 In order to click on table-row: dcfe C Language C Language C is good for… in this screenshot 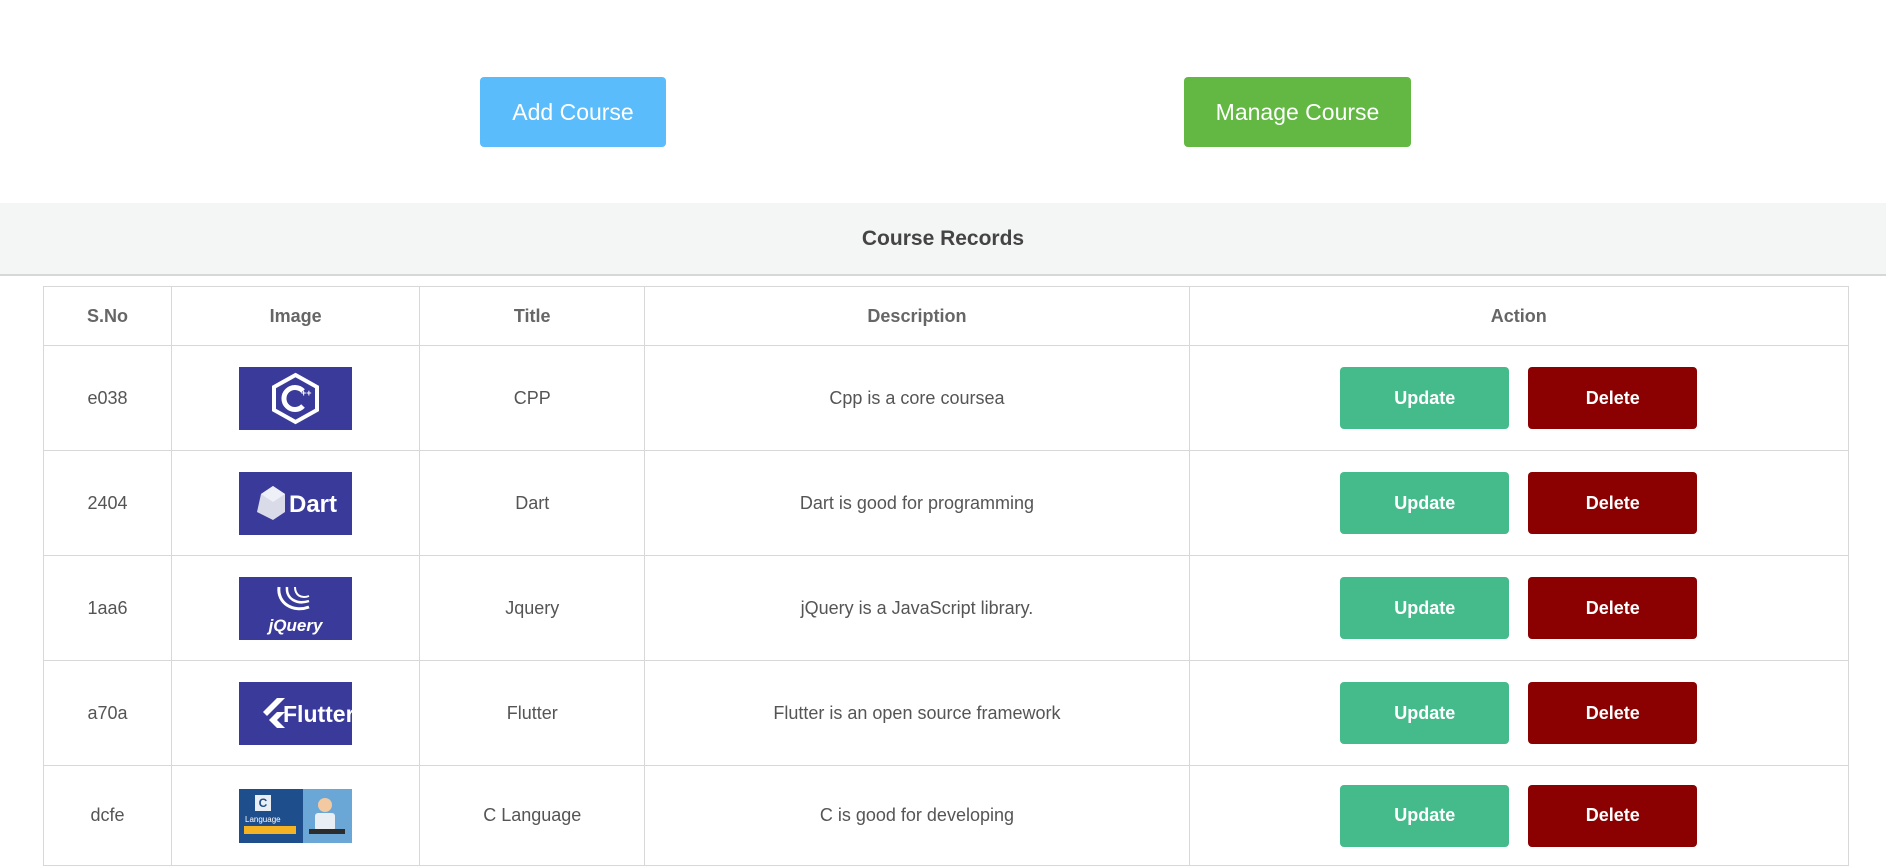, I will do `click(946, 815)`.